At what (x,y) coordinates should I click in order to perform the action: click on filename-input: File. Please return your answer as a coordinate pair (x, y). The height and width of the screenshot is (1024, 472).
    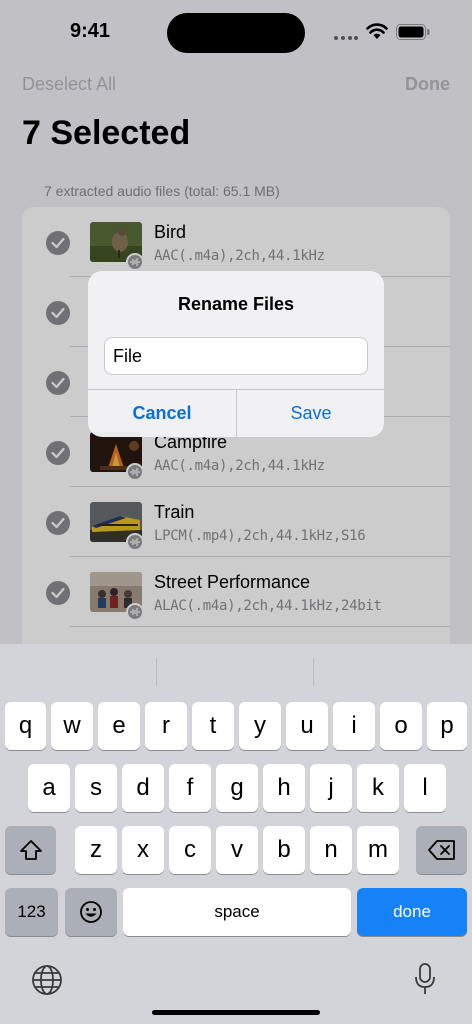
    Looking at the image, I should click on (236, 356).